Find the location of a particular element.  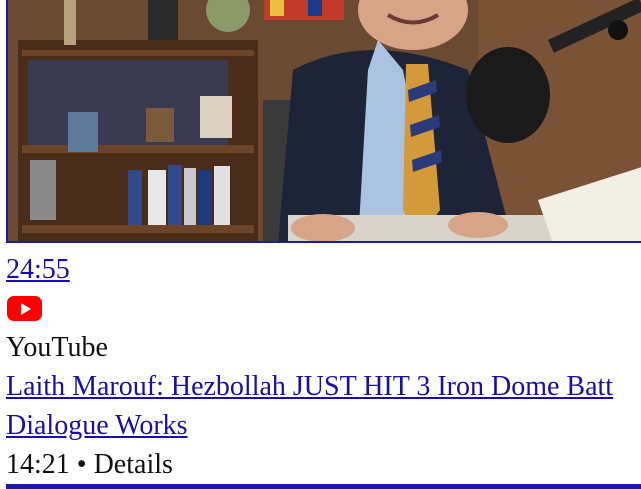

video-meta: 14:21 • Details is located at coordinates (89, 464).